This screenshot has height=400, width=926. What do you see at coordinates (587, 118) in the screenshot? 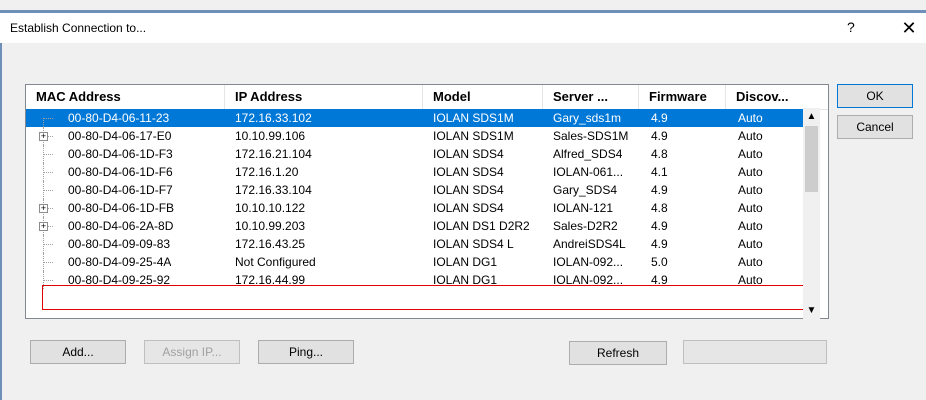
I see `cell-server: Gary_sds1m` at bounding box center [587, 118].